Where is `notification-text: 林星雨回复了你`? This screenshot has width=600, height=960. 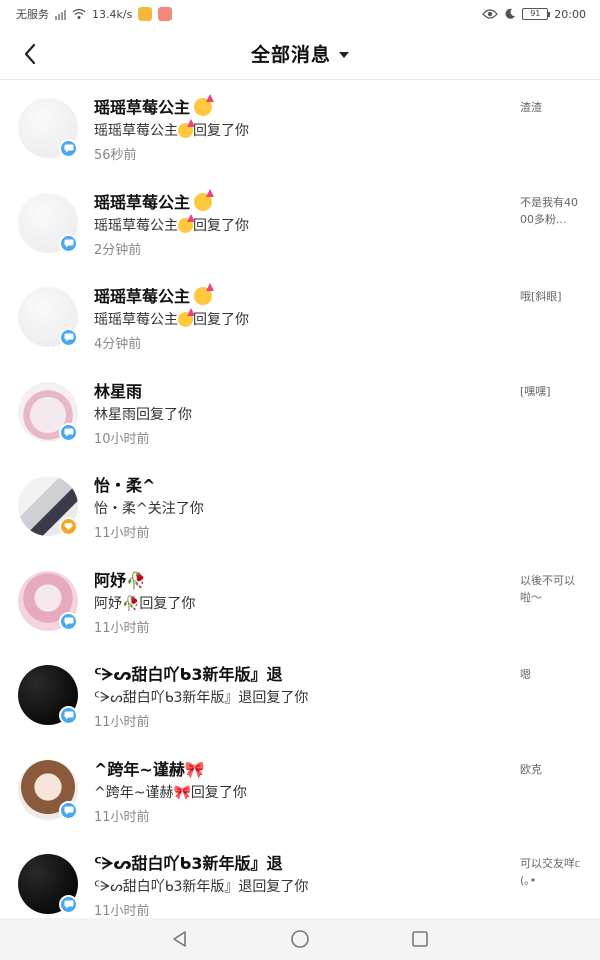 notification-text: 林星雨回复了你 is located at coordinates (143, 414).